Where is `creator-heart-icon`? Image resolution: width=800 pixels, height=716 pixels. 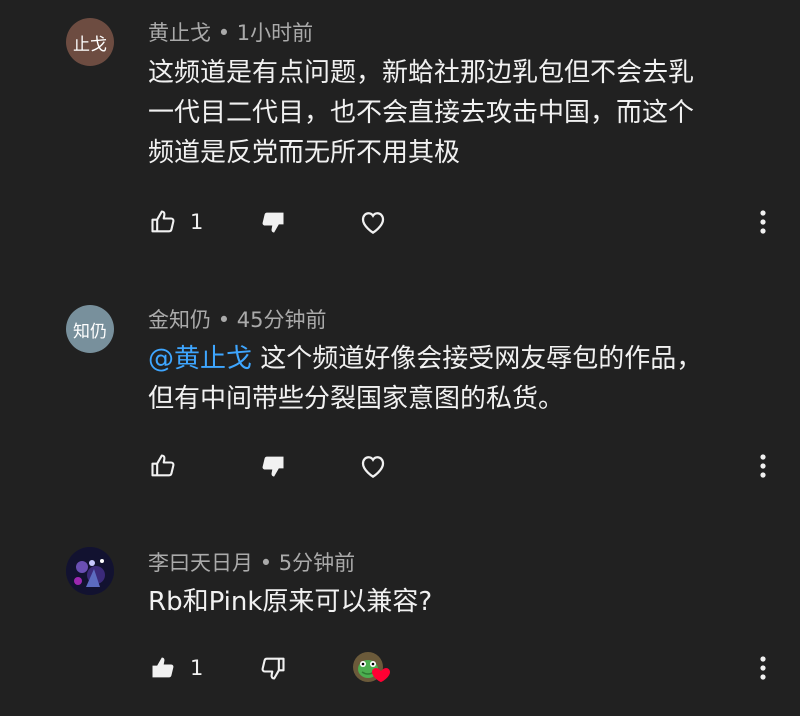
creator-heart-icon is located at coordinates (372, 668).